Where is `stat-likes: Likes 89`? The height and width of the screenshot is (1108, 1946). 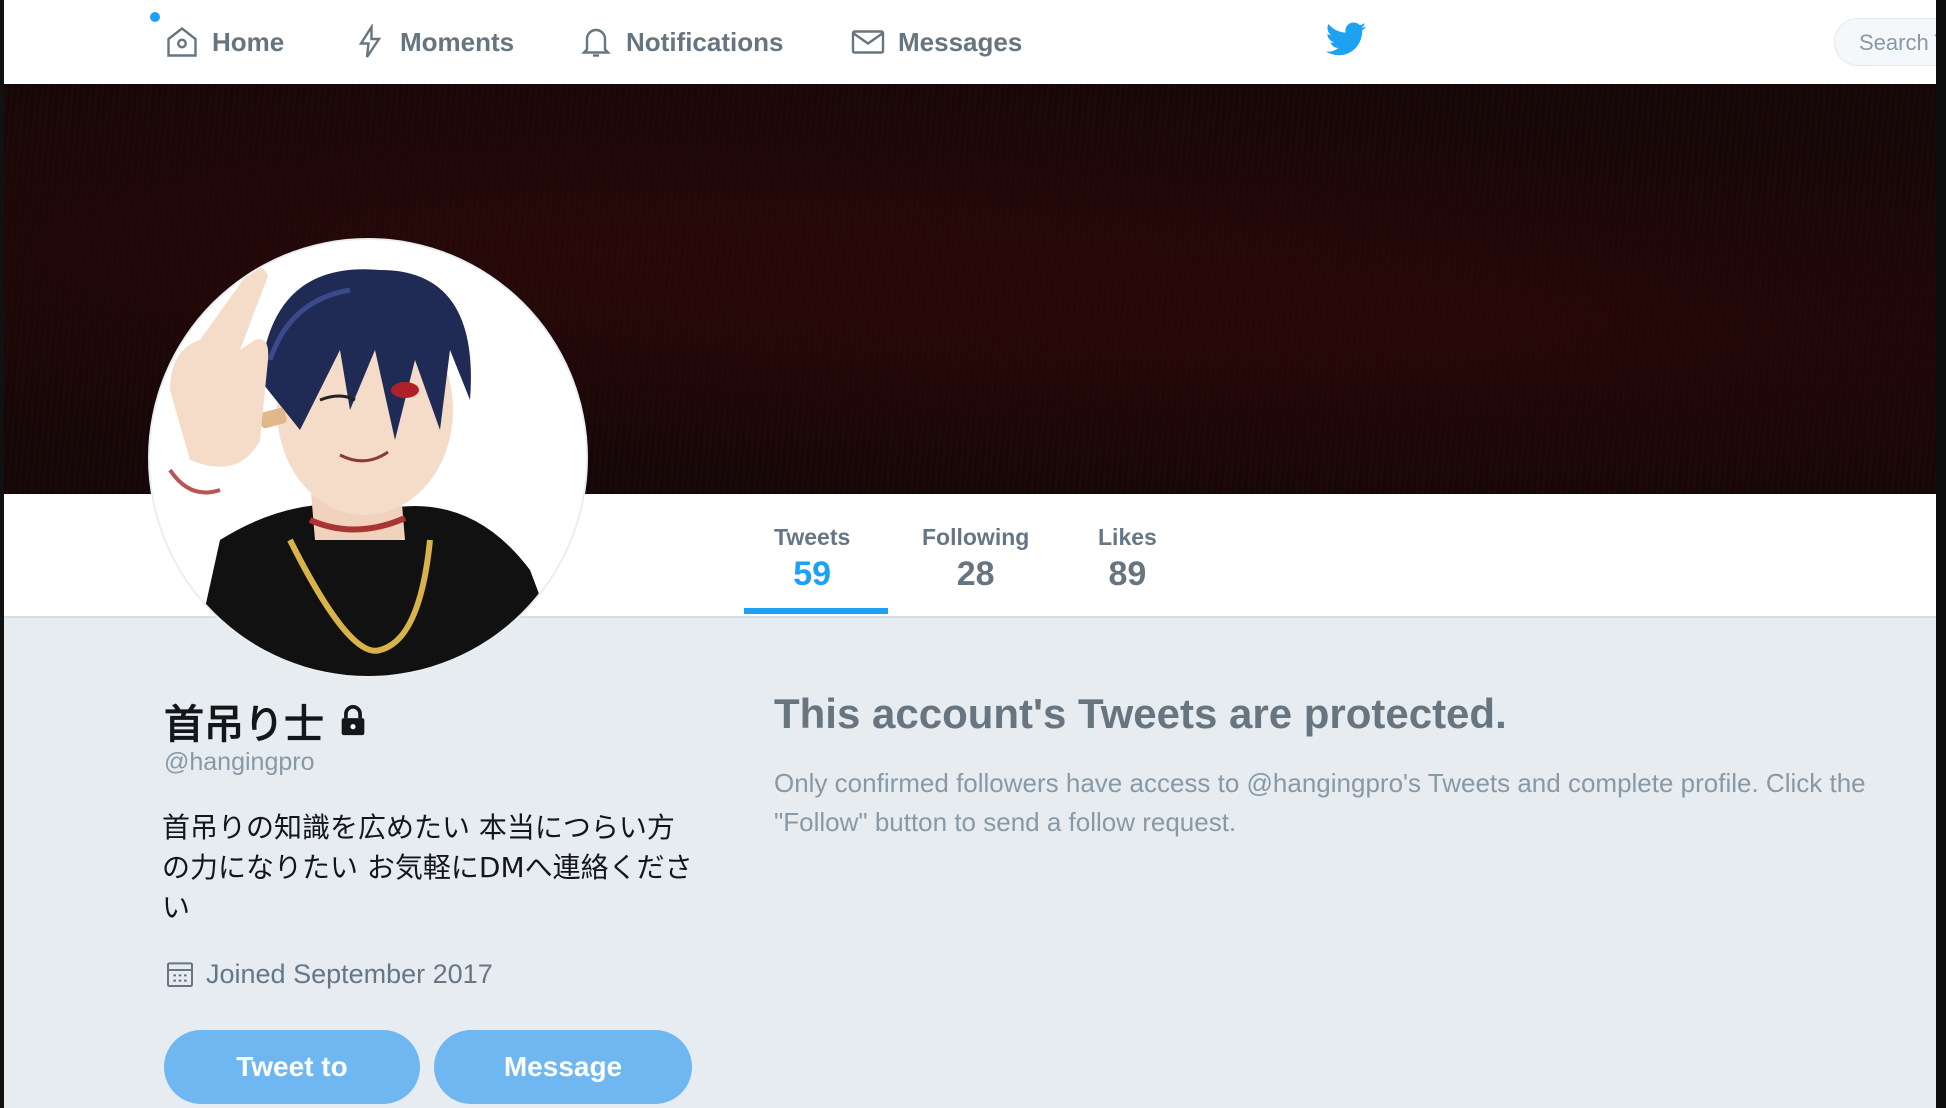 stat-likes: Likes 89 is located at coordinates (1127, 559).